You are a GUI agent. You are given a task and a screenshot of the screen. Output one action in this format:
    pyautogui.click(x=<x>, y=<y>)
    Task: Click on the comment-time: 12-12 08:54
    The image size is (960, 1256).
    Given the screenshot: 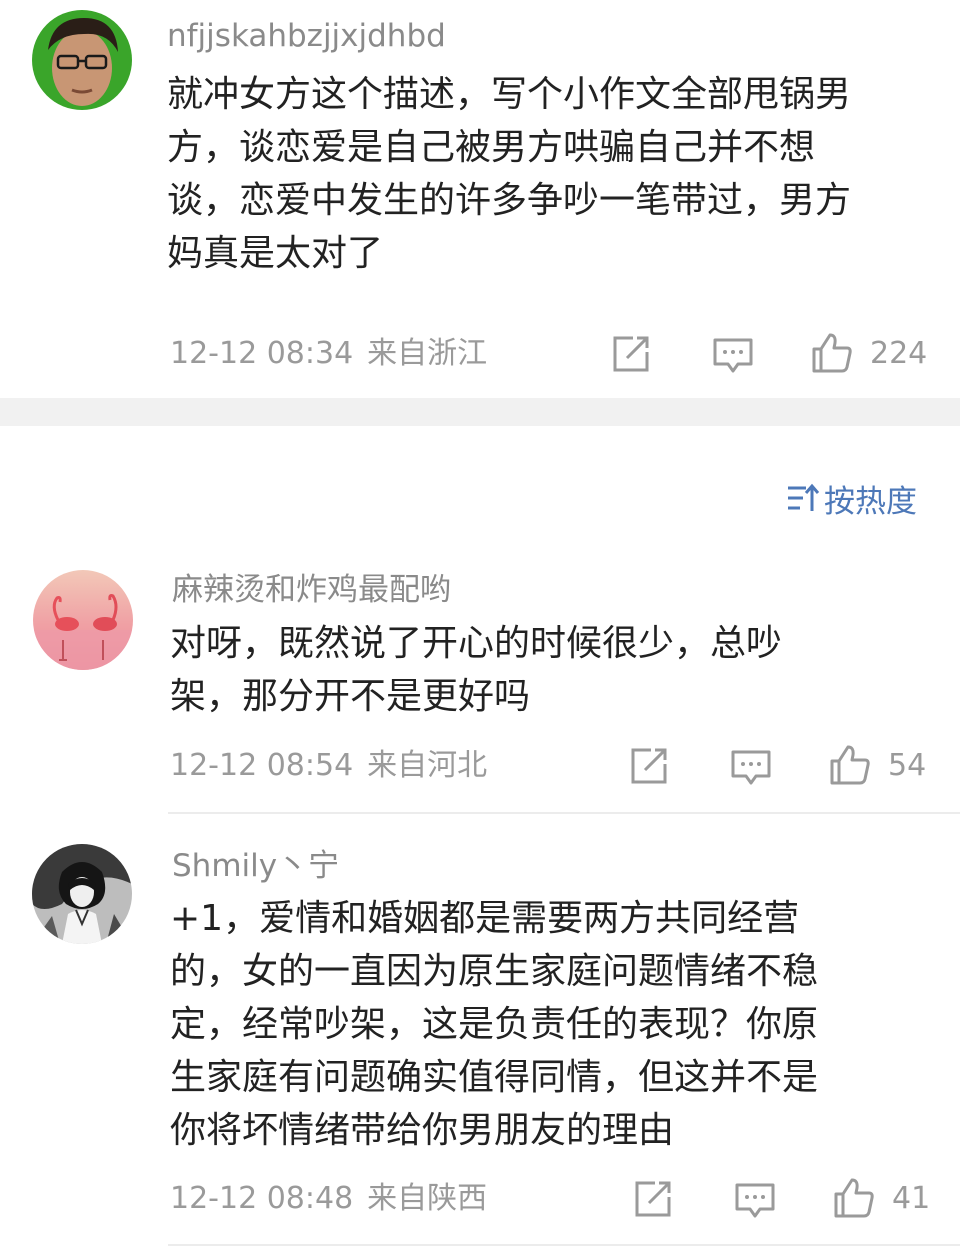 What is the action you would take?
    pyautogui.click(x=262, y=765)
    